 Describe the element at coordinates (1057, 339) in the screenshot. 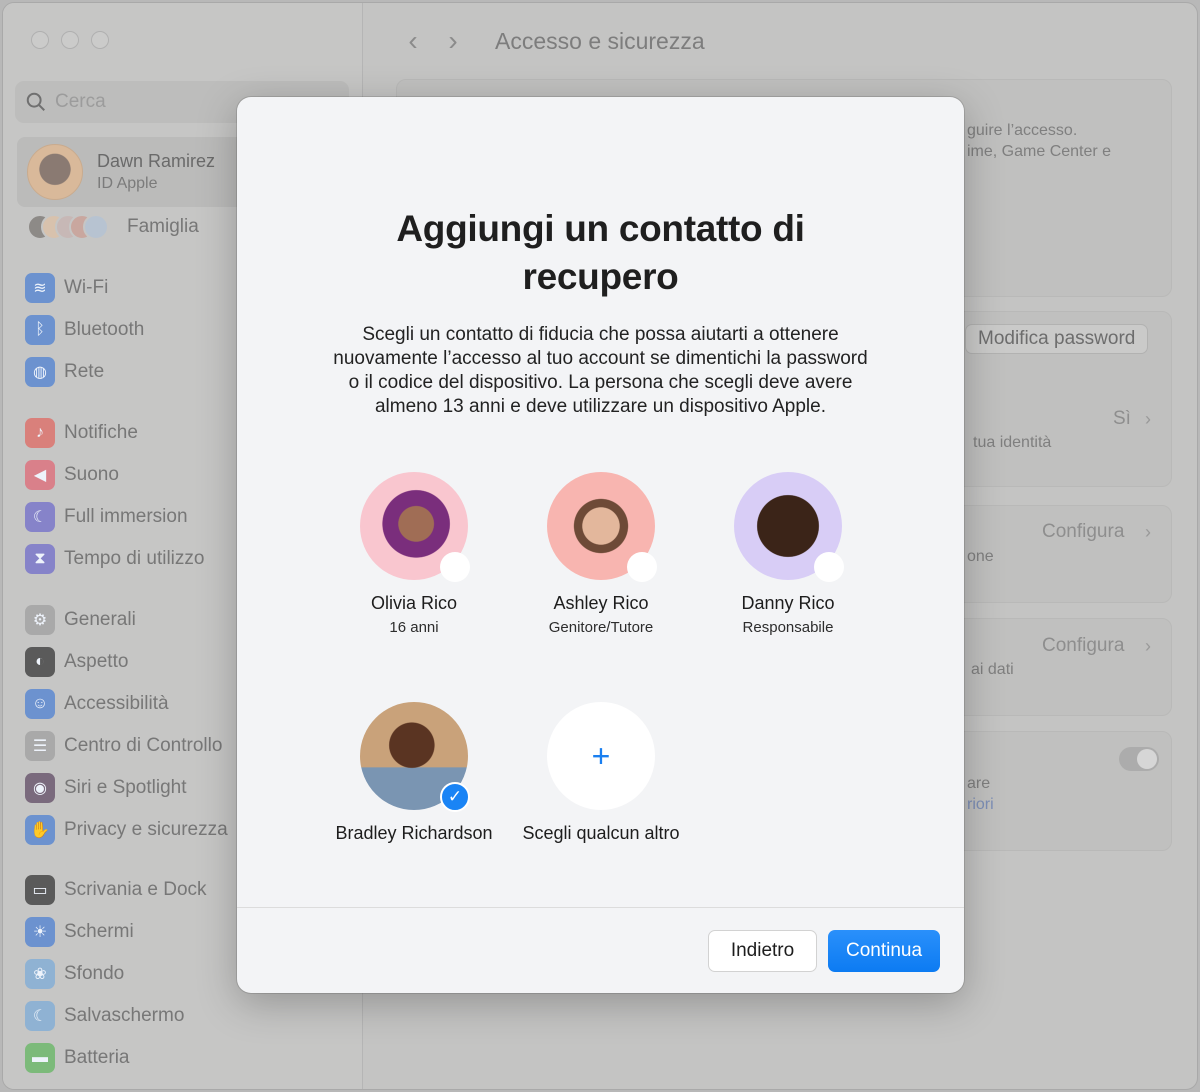

I see `change-password-button: Modifica password` at that location.